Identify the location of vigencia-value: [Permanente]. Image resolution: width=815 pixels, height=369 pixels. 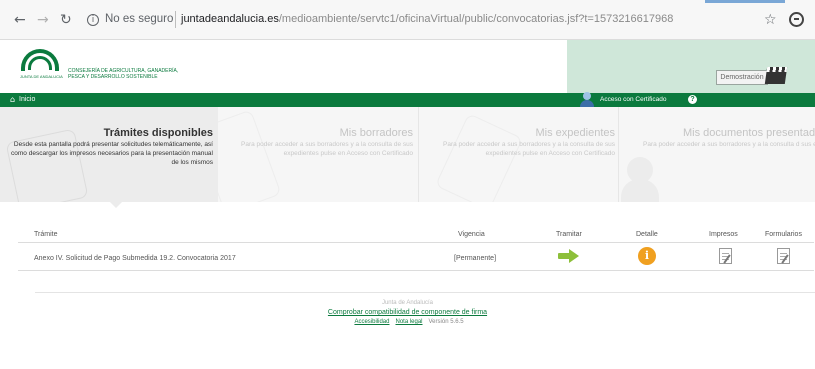
(475, 258).